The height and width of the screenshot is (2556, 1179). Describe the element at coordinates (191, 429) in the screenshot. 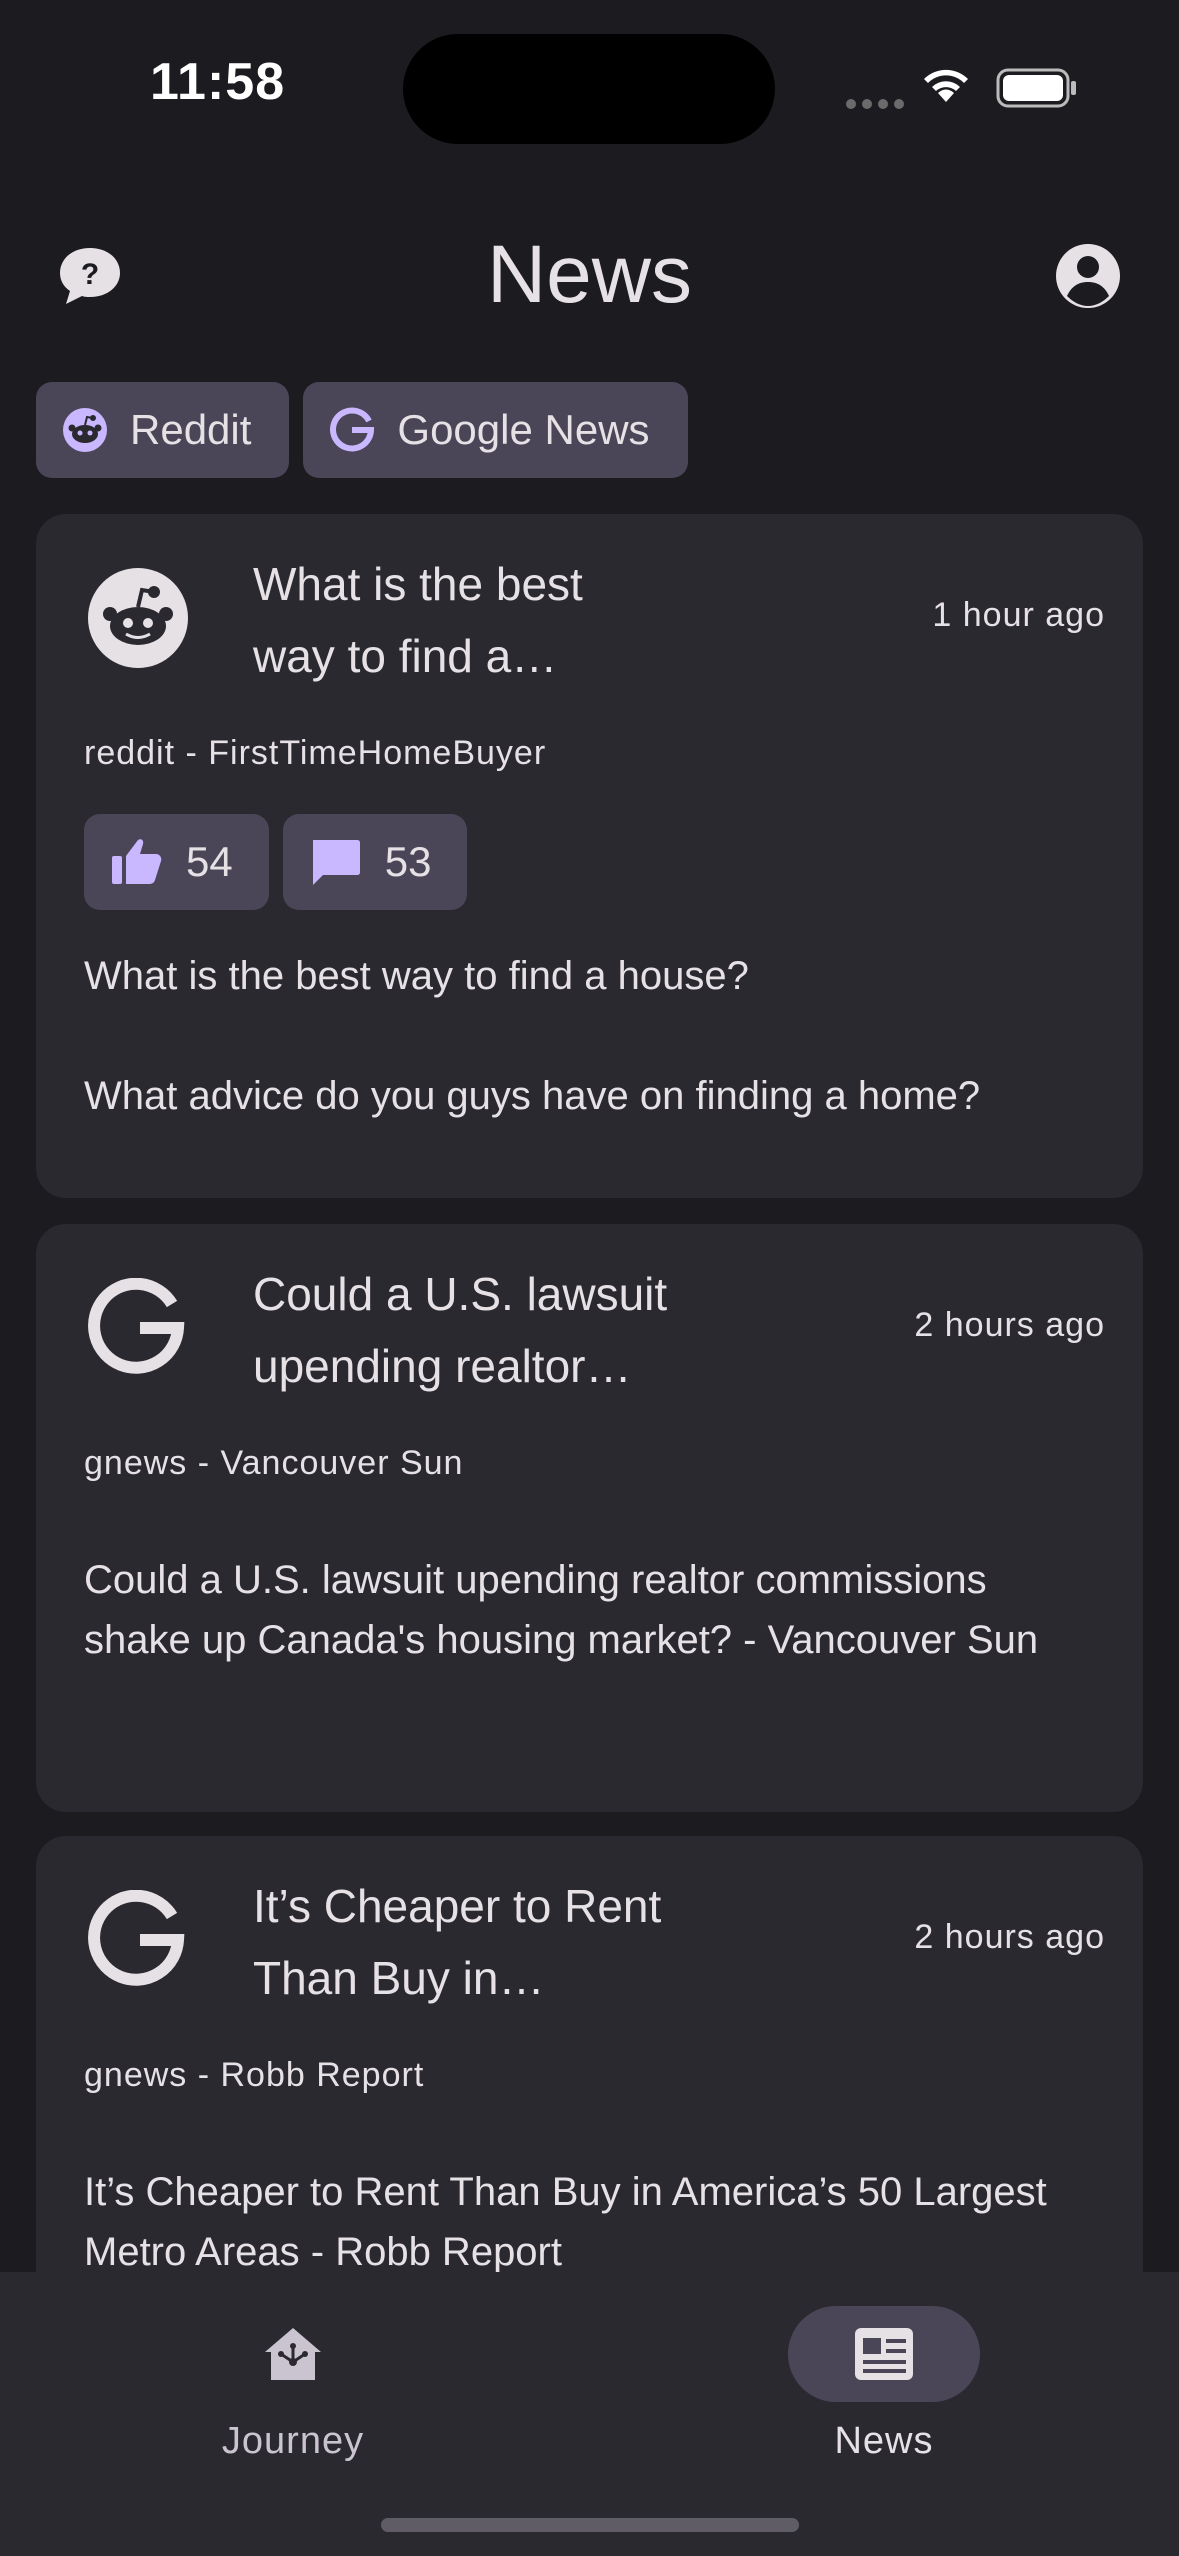

I see `filter-chip-label: Reddit` at that location.